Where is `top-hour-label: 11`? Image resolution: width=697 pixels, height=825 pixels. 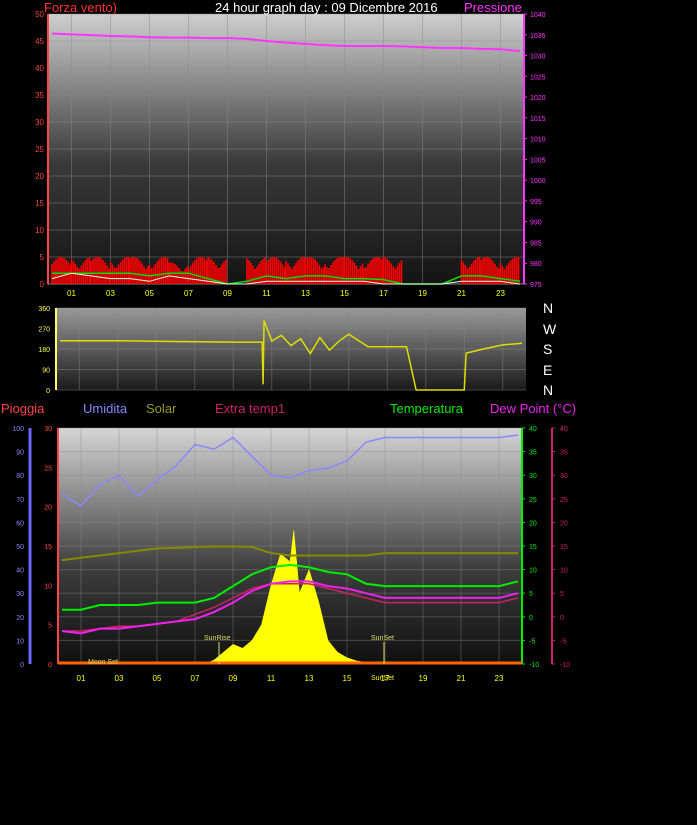
top-hour-label: 11 is located at coordinates (266, 293).